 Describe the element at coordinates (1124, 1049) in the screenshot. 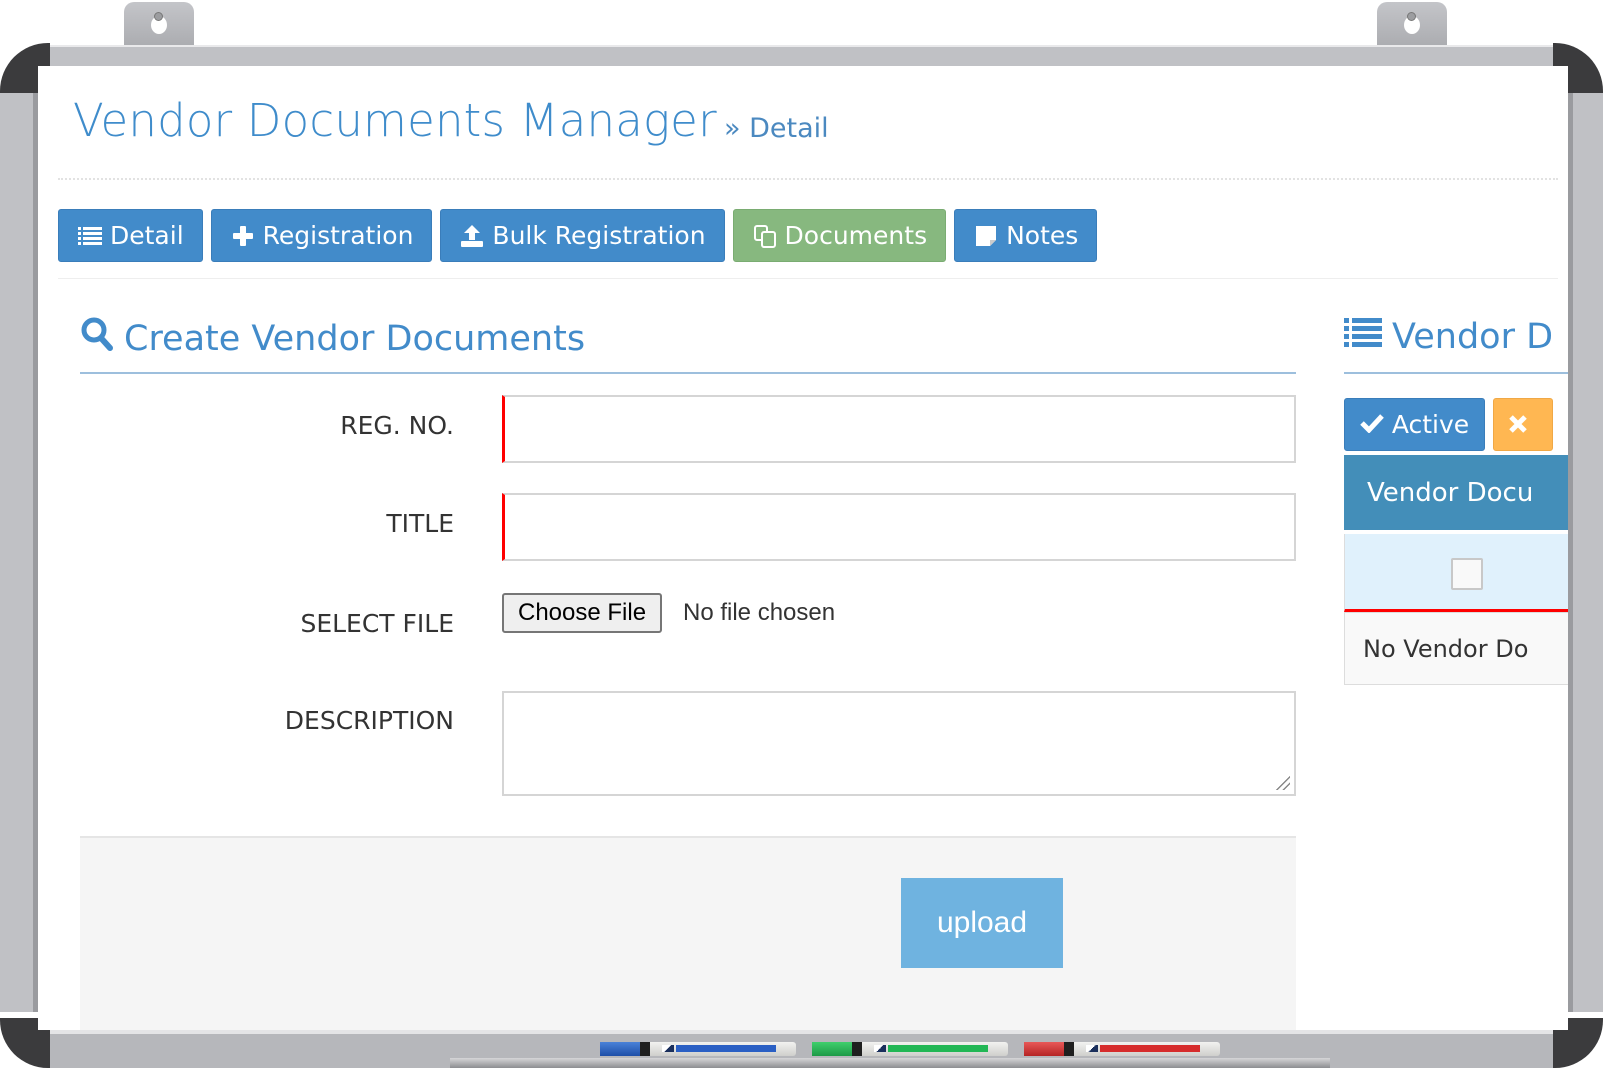

I see `red-marker` at that location.